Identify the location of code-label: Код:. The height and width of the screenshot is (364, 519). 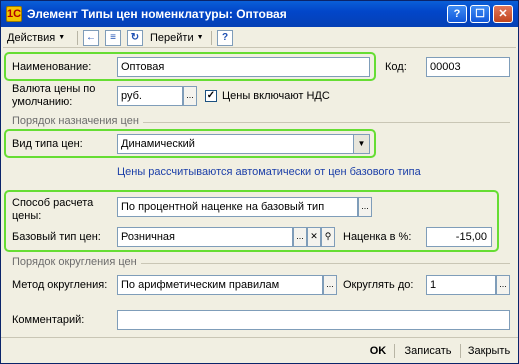
(396, 67).